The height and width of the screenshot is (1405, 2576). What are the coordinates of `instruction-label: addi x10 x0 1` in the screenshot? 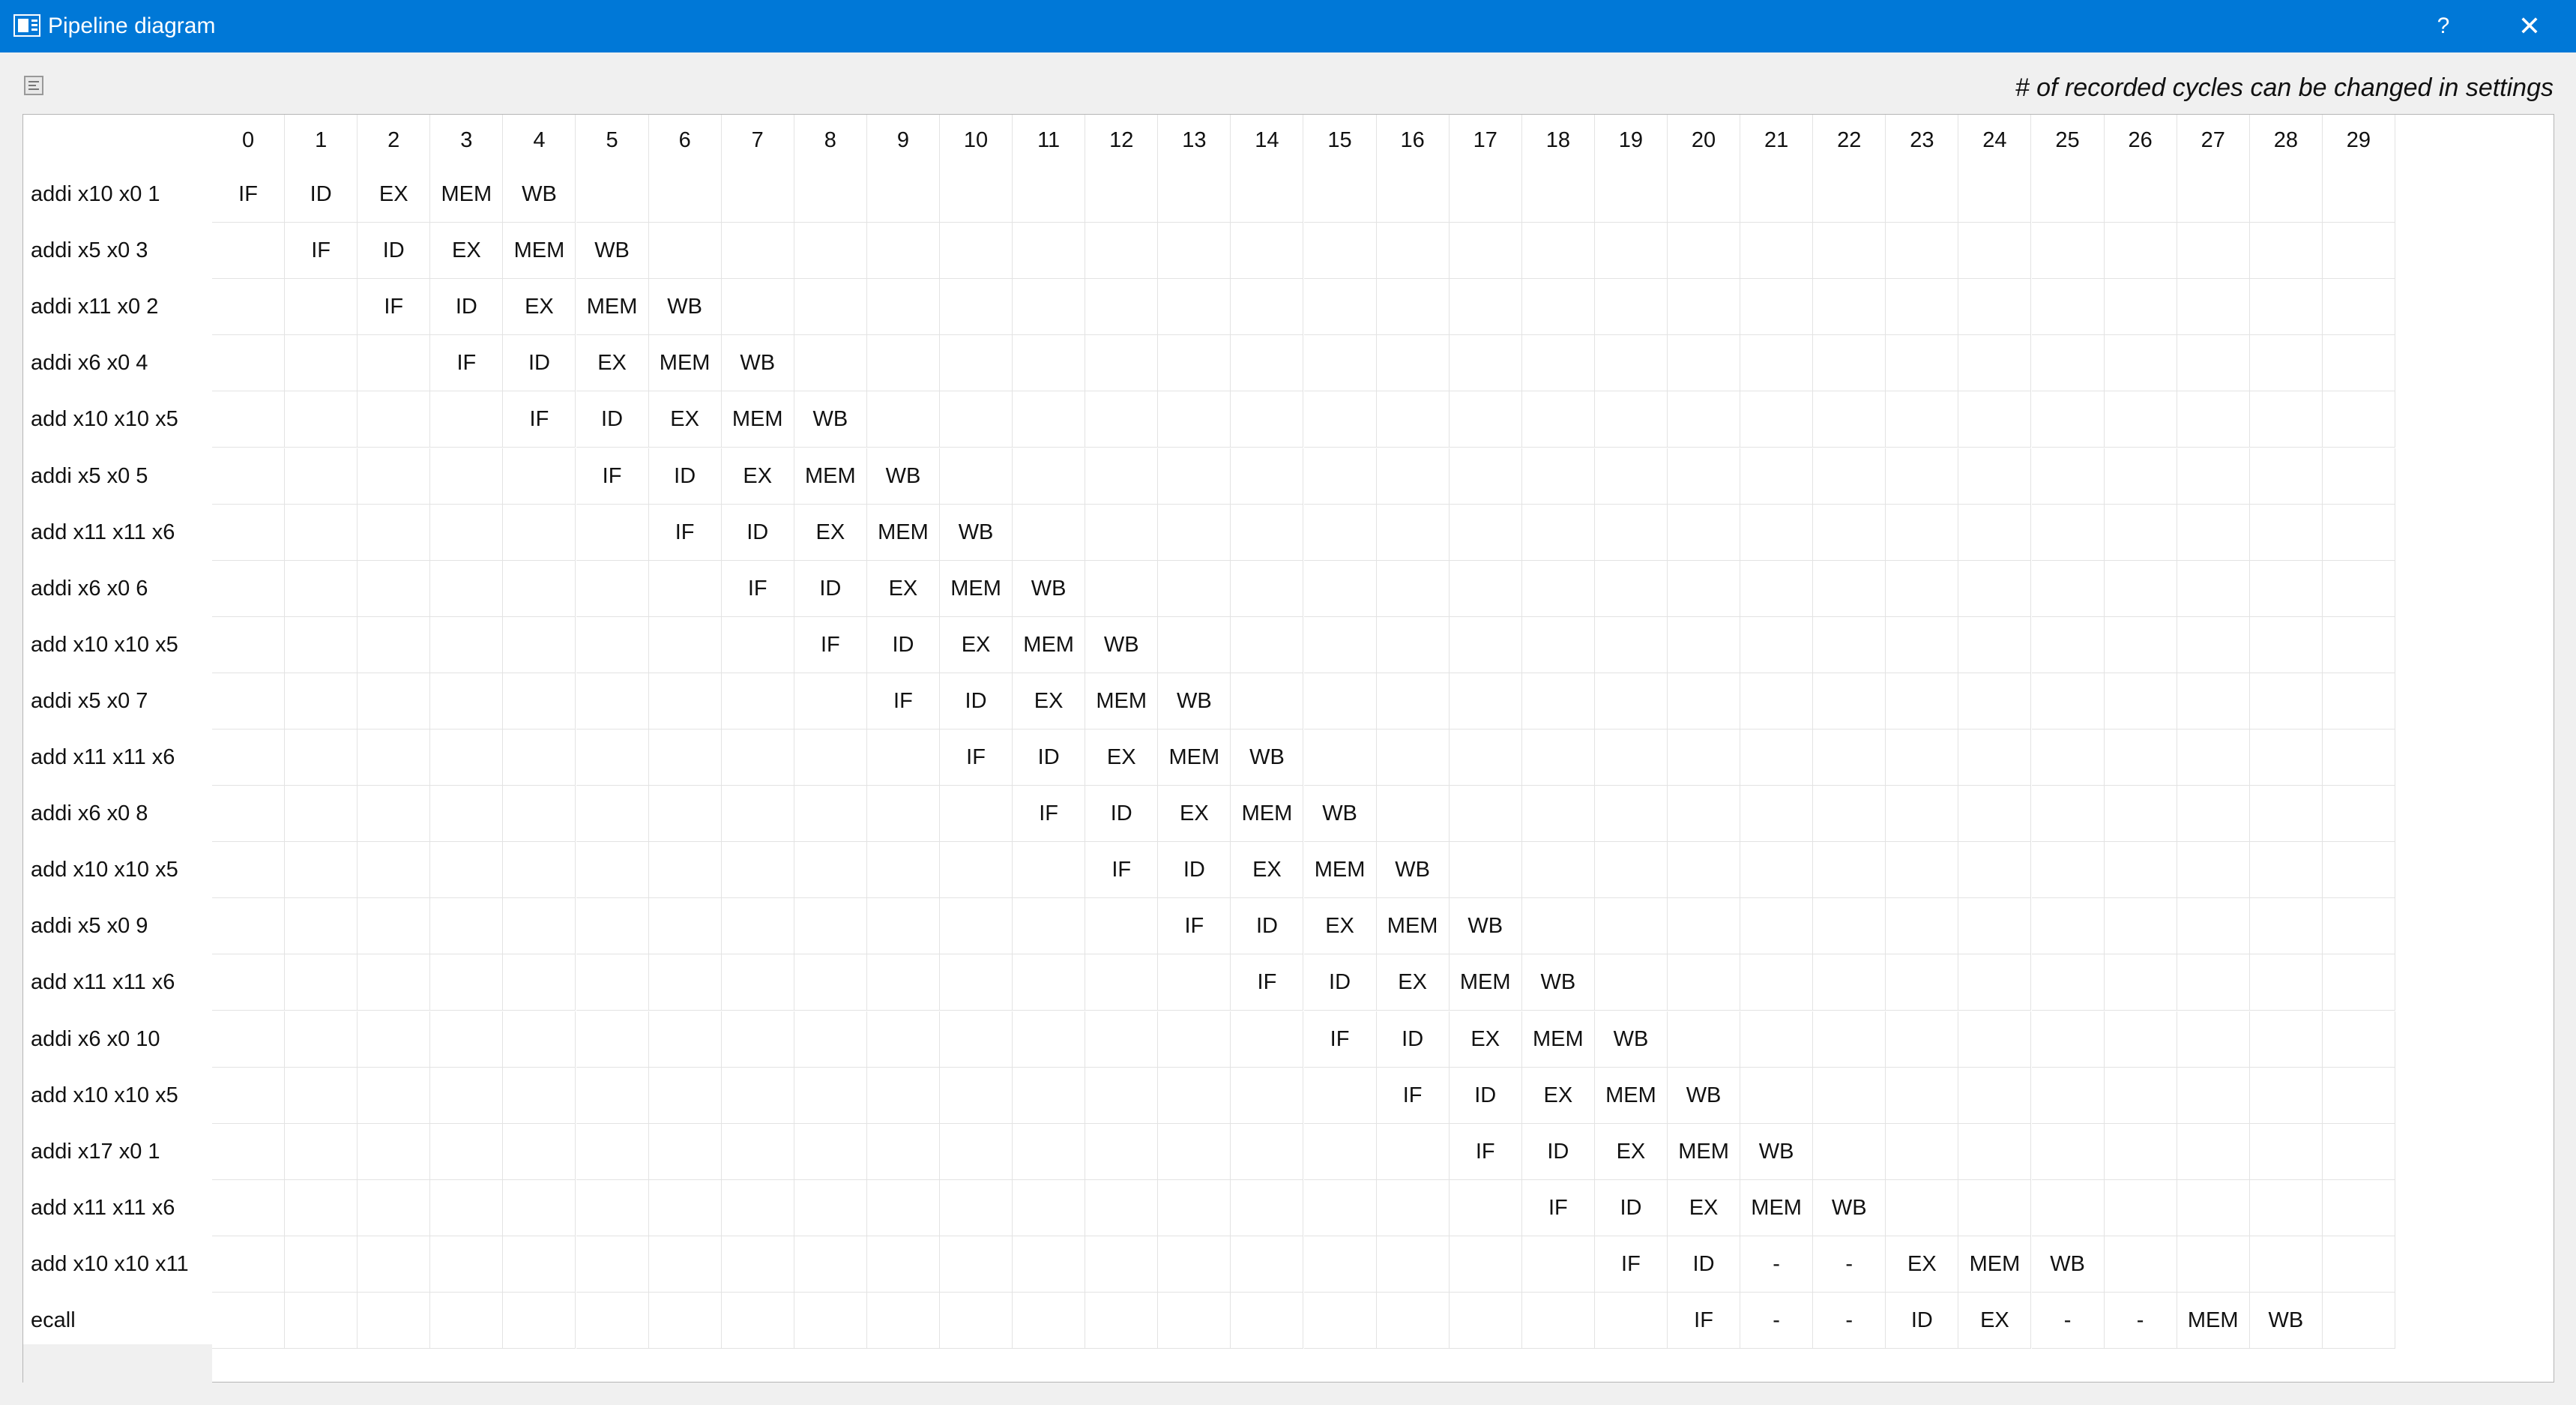 It's located at (96, 194).